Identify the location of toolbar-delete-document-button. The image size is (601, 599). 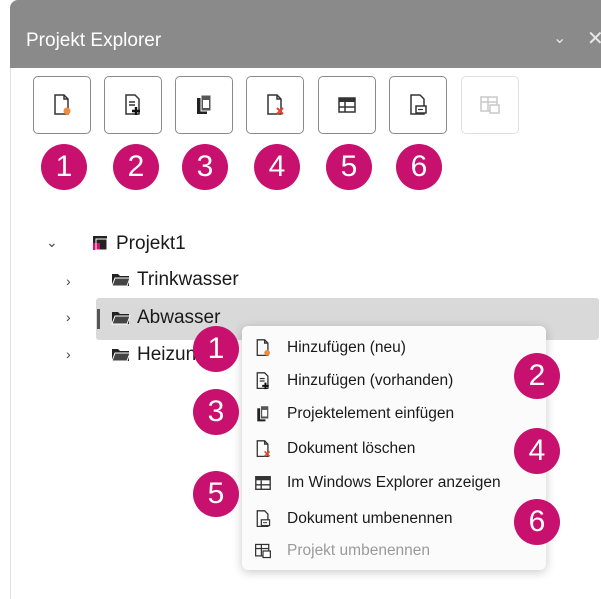
(275, 105).